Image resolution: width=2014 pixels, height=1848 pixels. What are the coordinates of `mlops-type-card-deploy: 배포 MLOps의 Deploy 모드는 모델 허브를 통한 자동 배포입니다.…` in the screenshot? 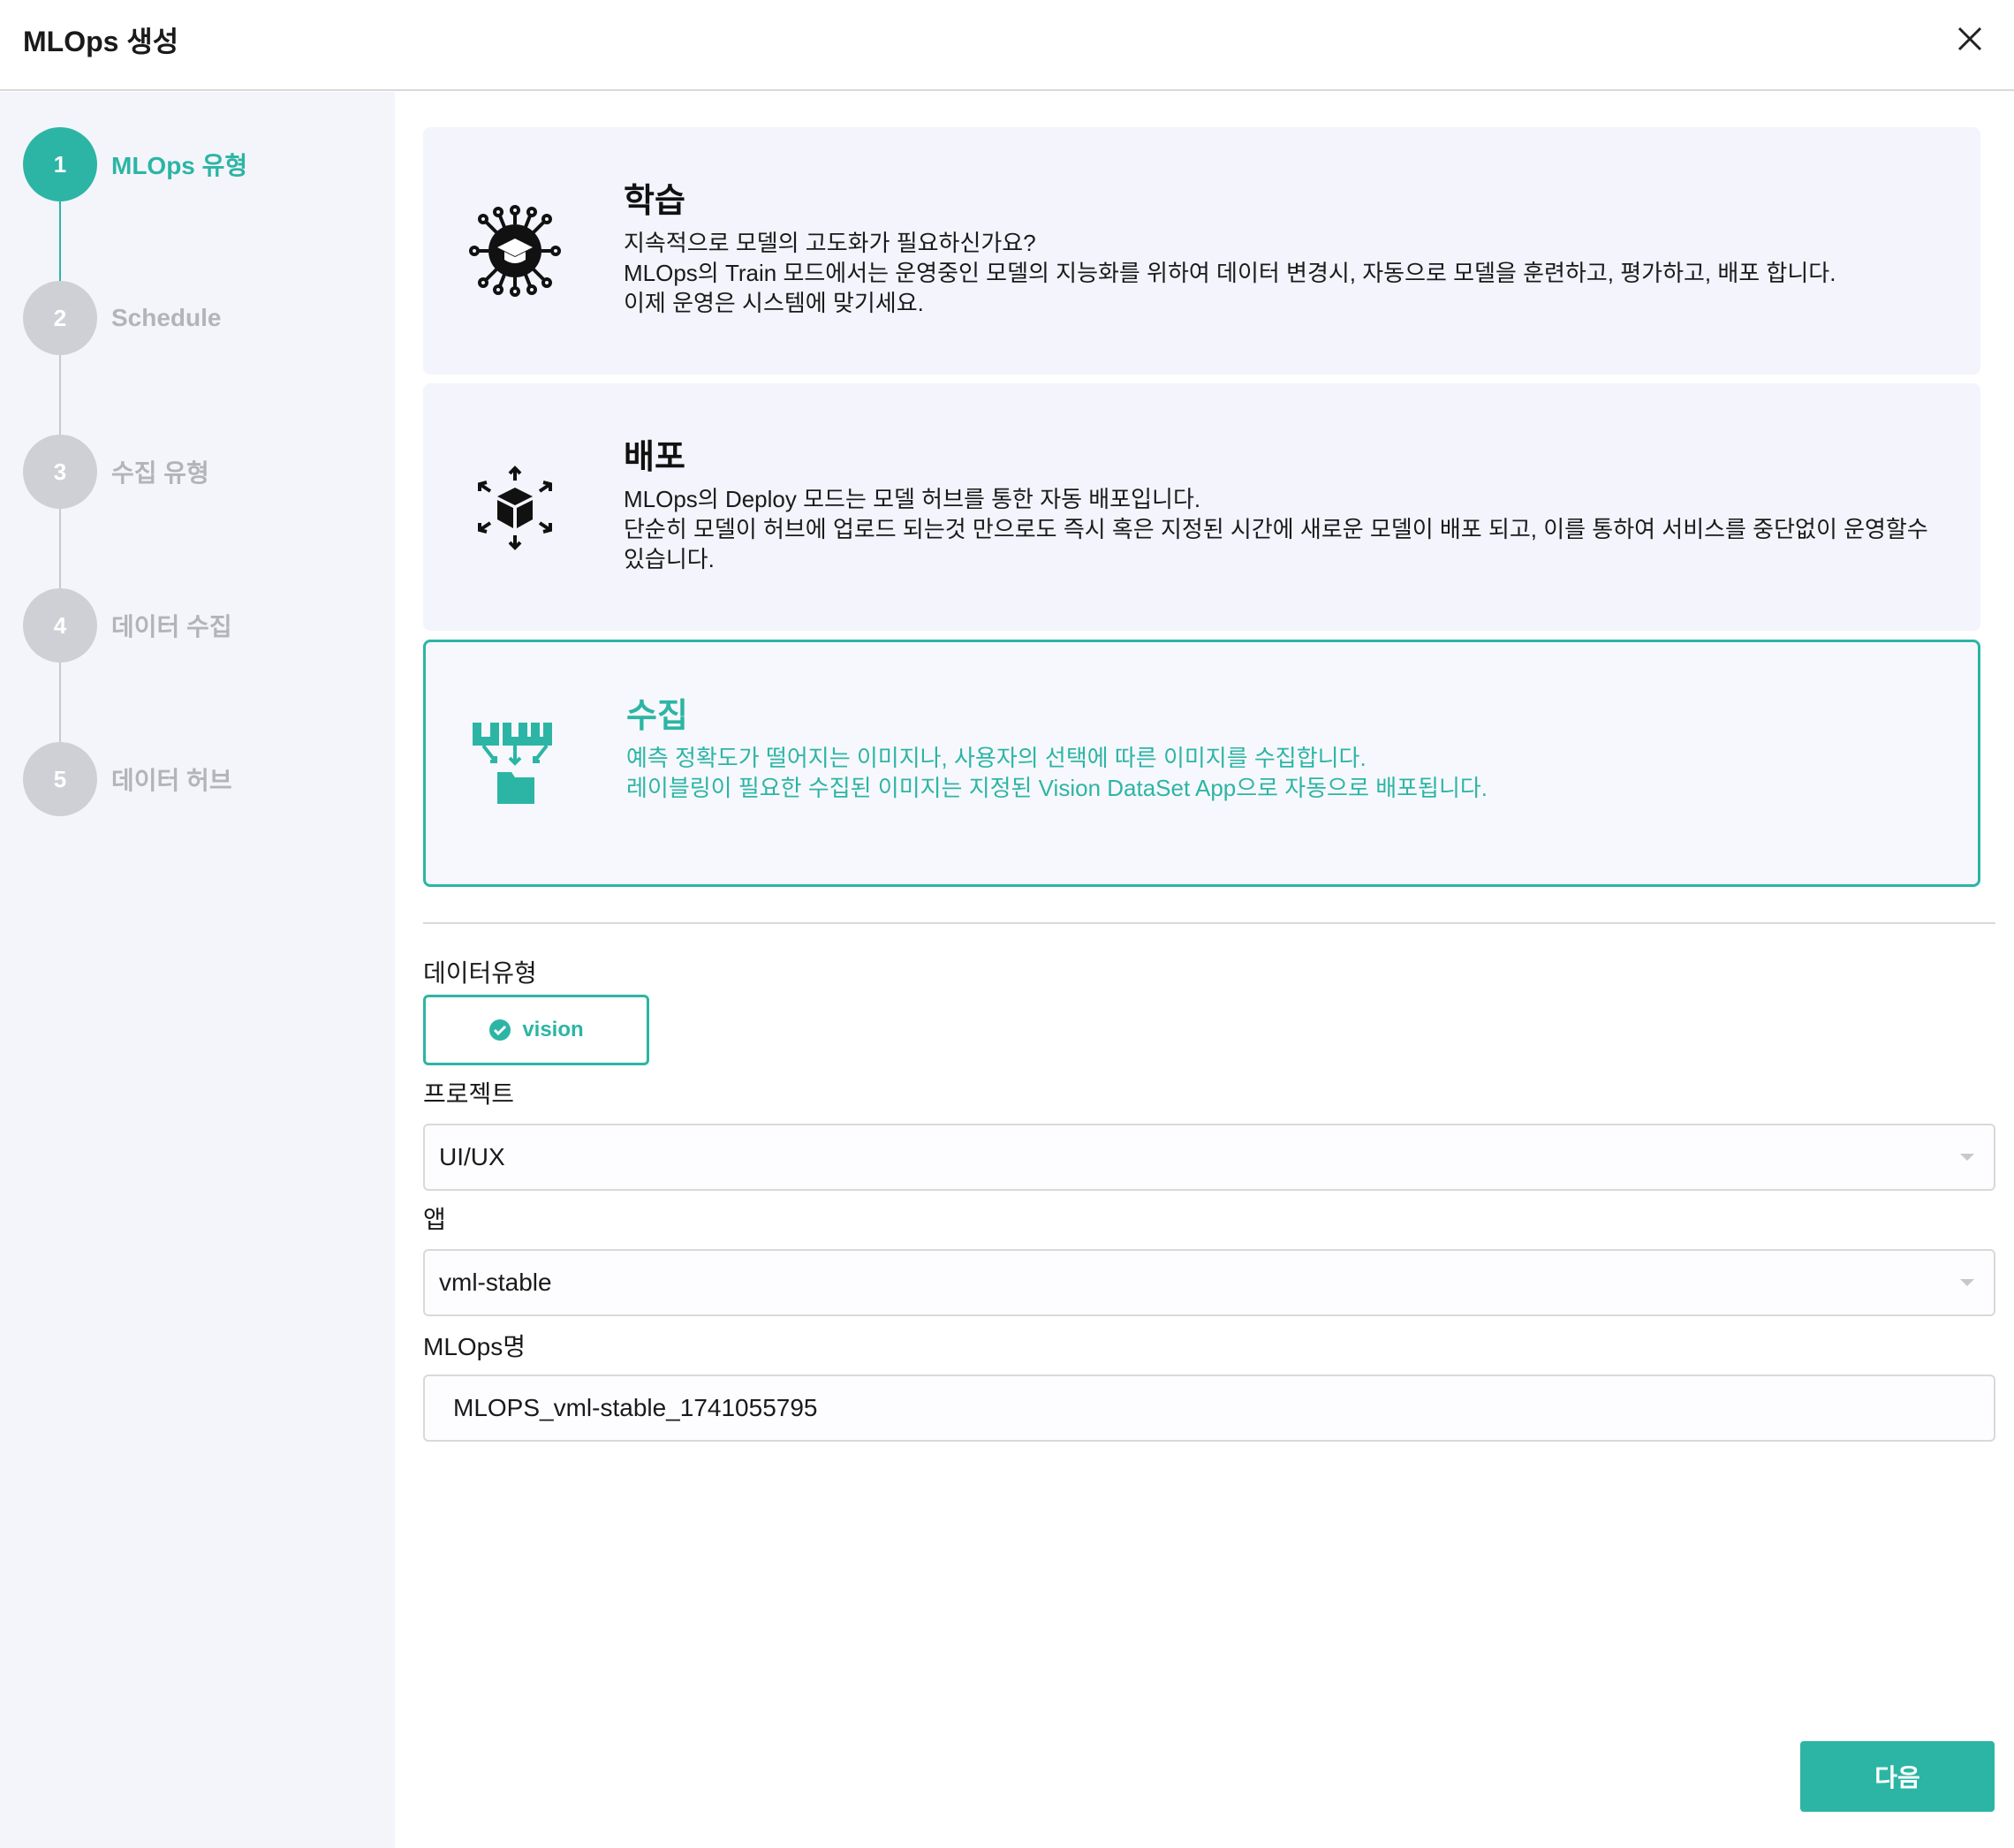 It's located at (1201, 507).